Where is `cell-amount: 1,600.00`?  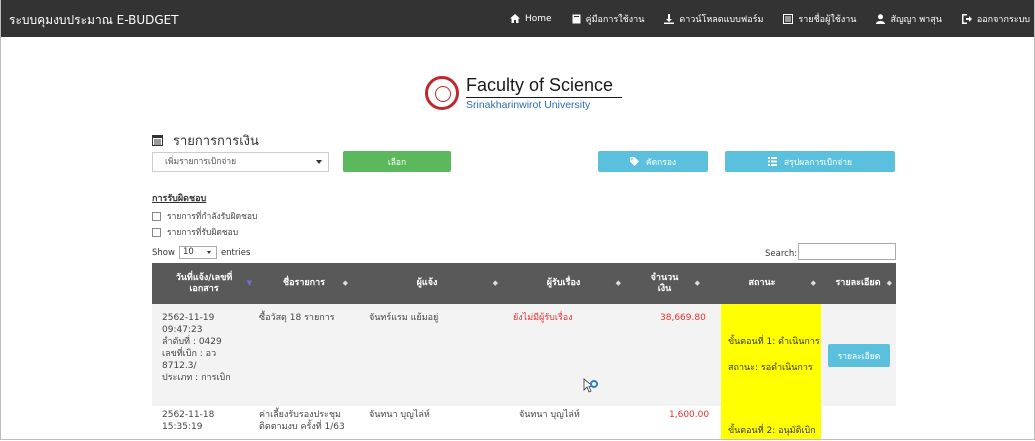 cell-amount: 1,600.00 is located at coordinates (689, 415).